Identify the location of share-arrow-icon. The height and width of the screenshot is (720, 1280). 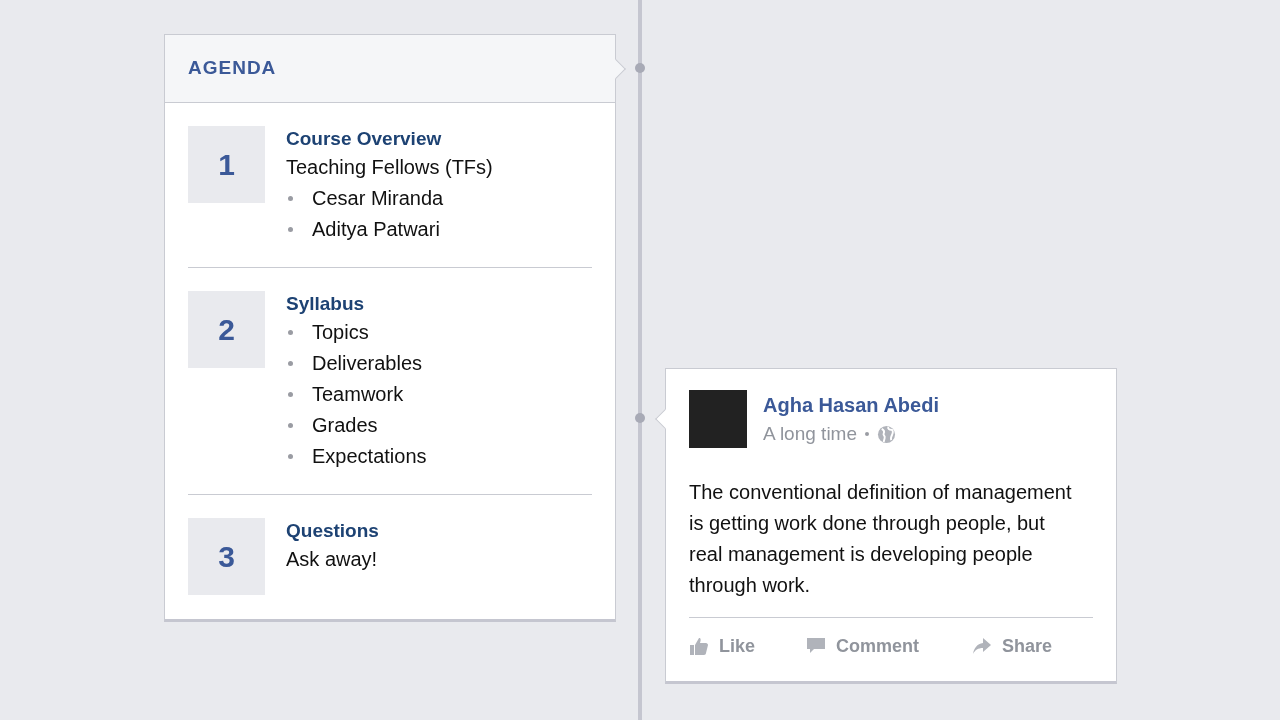
(982, 646).